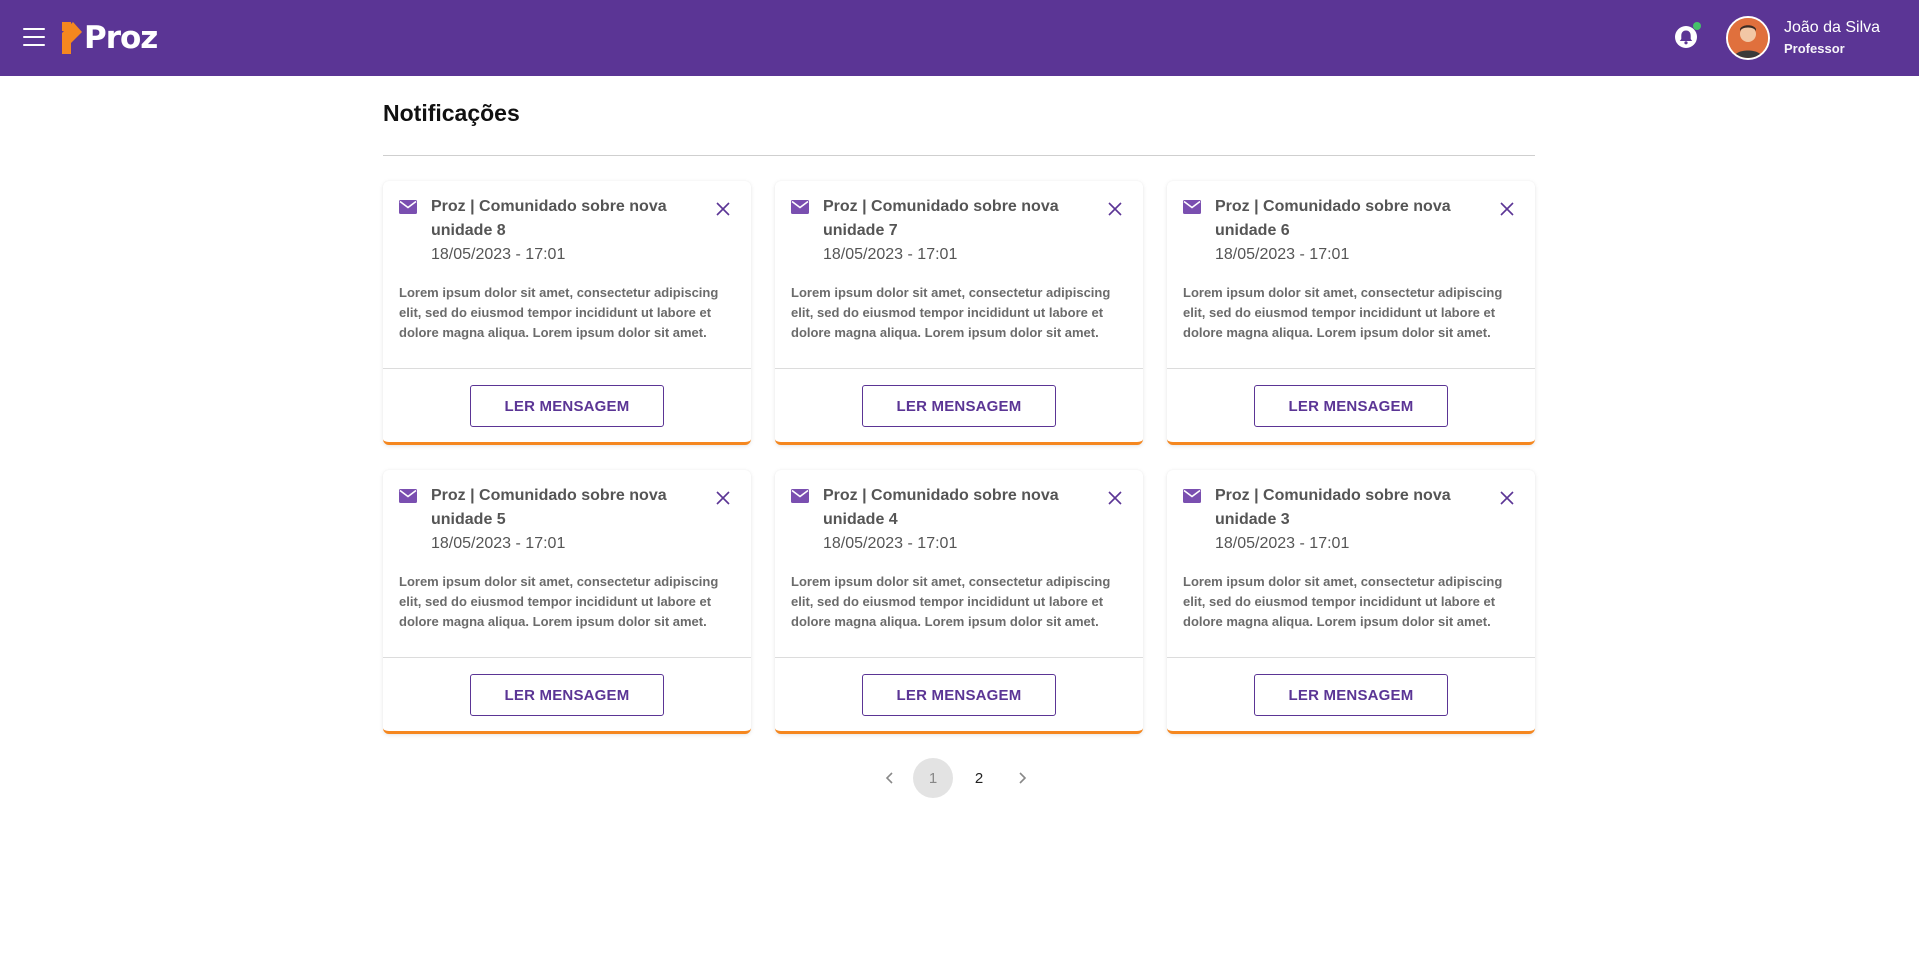  I want to click on notification-title: Proz | Comunidado sobre nova unidade 5, so click(566, 508).